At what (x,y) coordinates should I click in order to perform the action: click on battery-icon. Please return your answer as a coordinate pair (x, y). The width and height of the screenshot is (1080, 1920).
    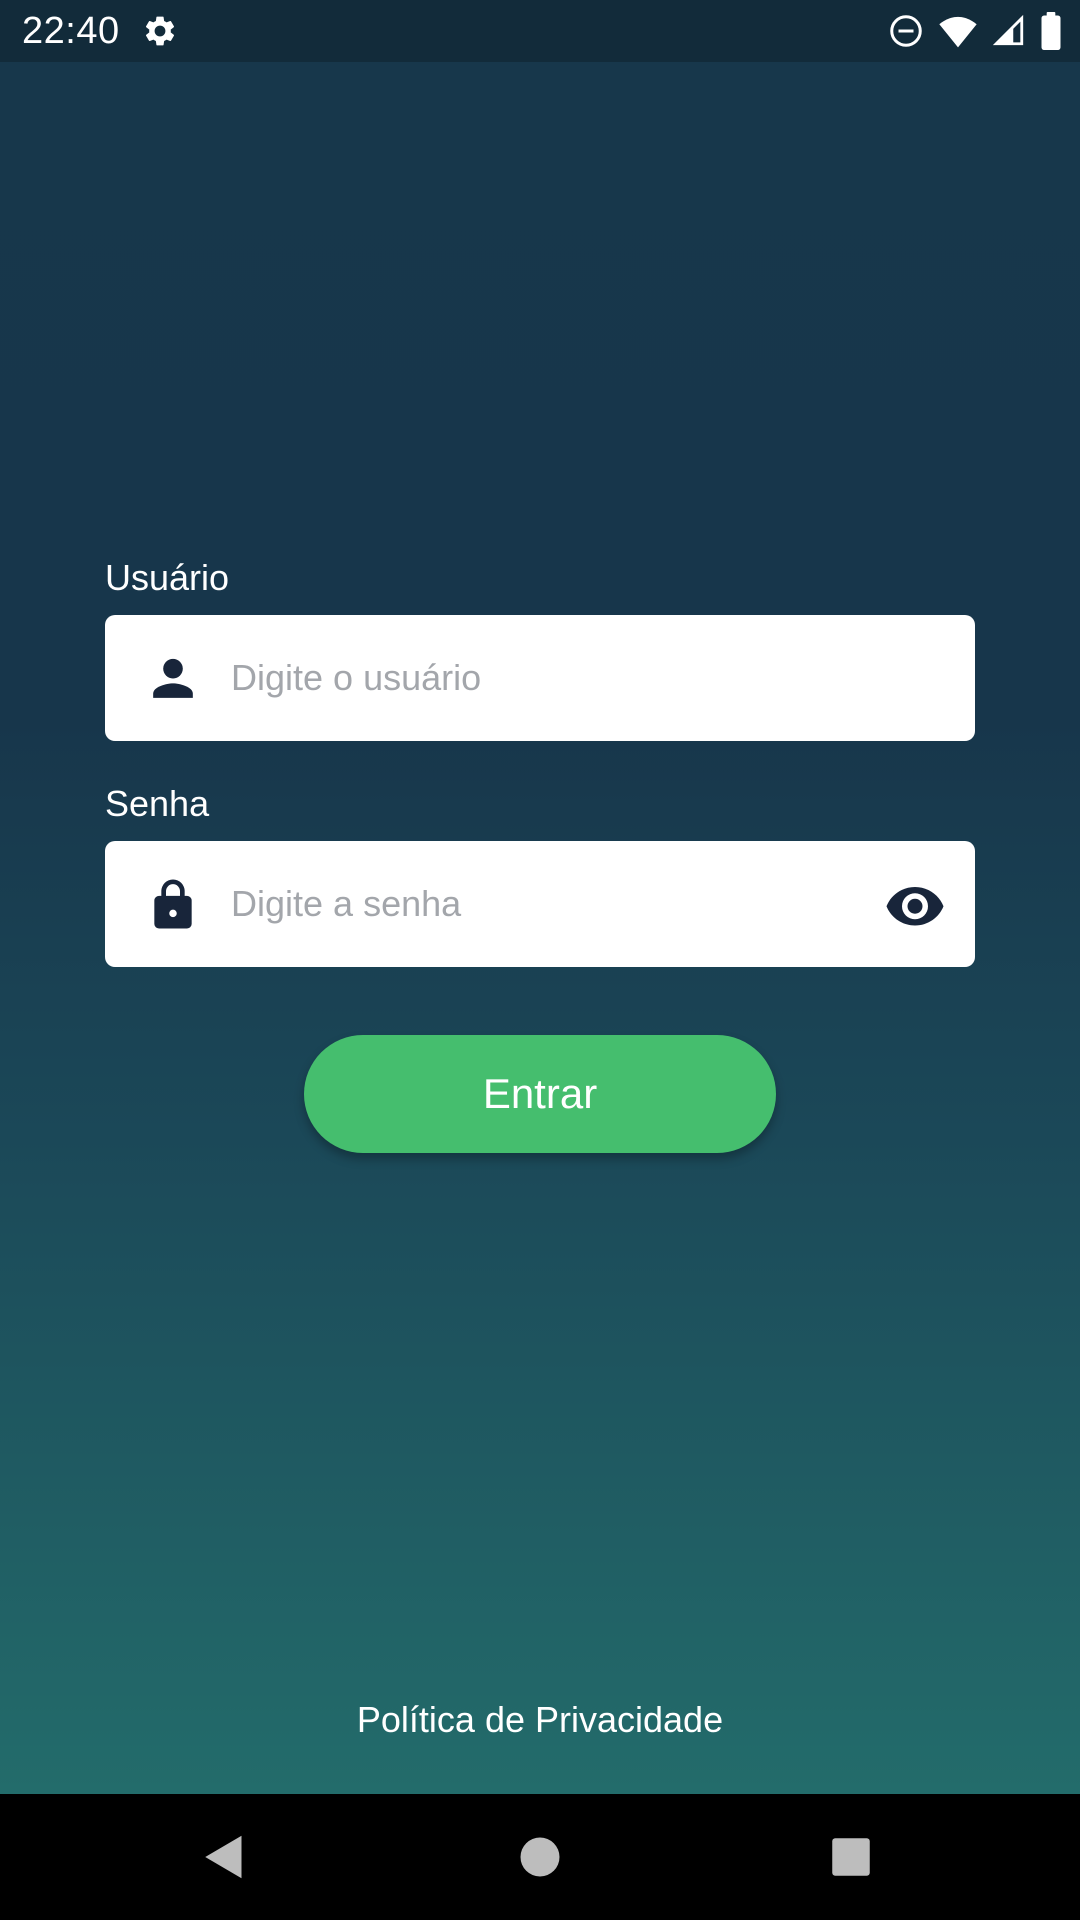
    Looking at the image, I should click on (1051, 31).